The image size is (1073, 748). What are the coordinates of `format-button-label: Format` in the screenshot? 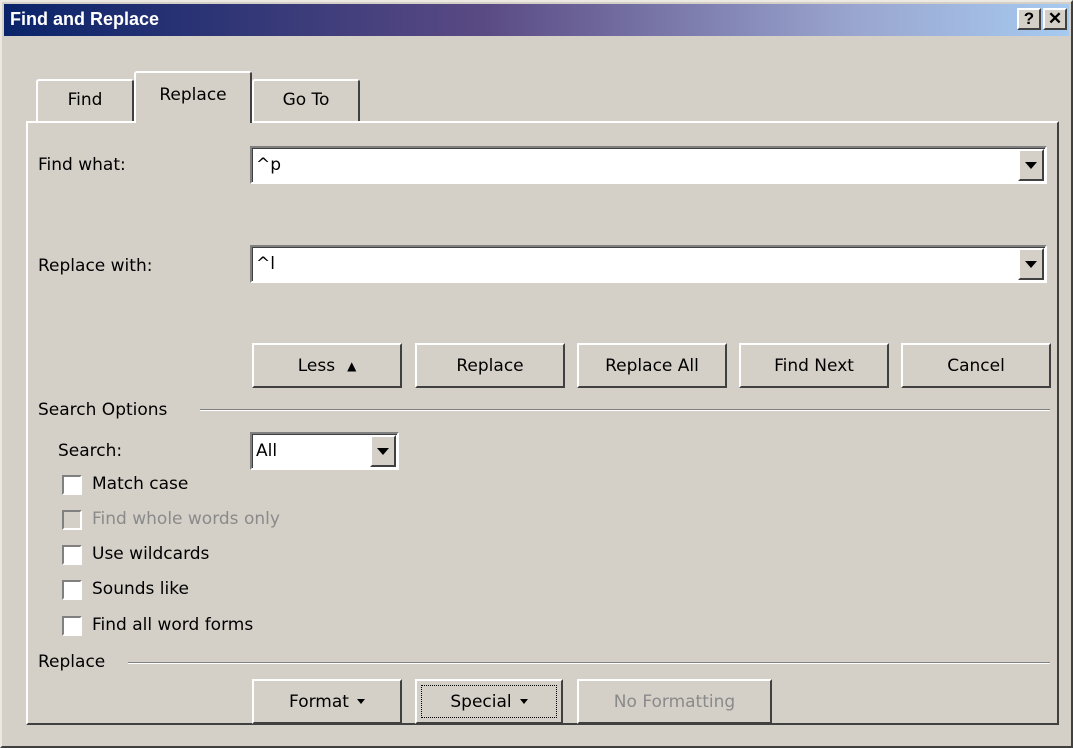 It's located at (319, 701).